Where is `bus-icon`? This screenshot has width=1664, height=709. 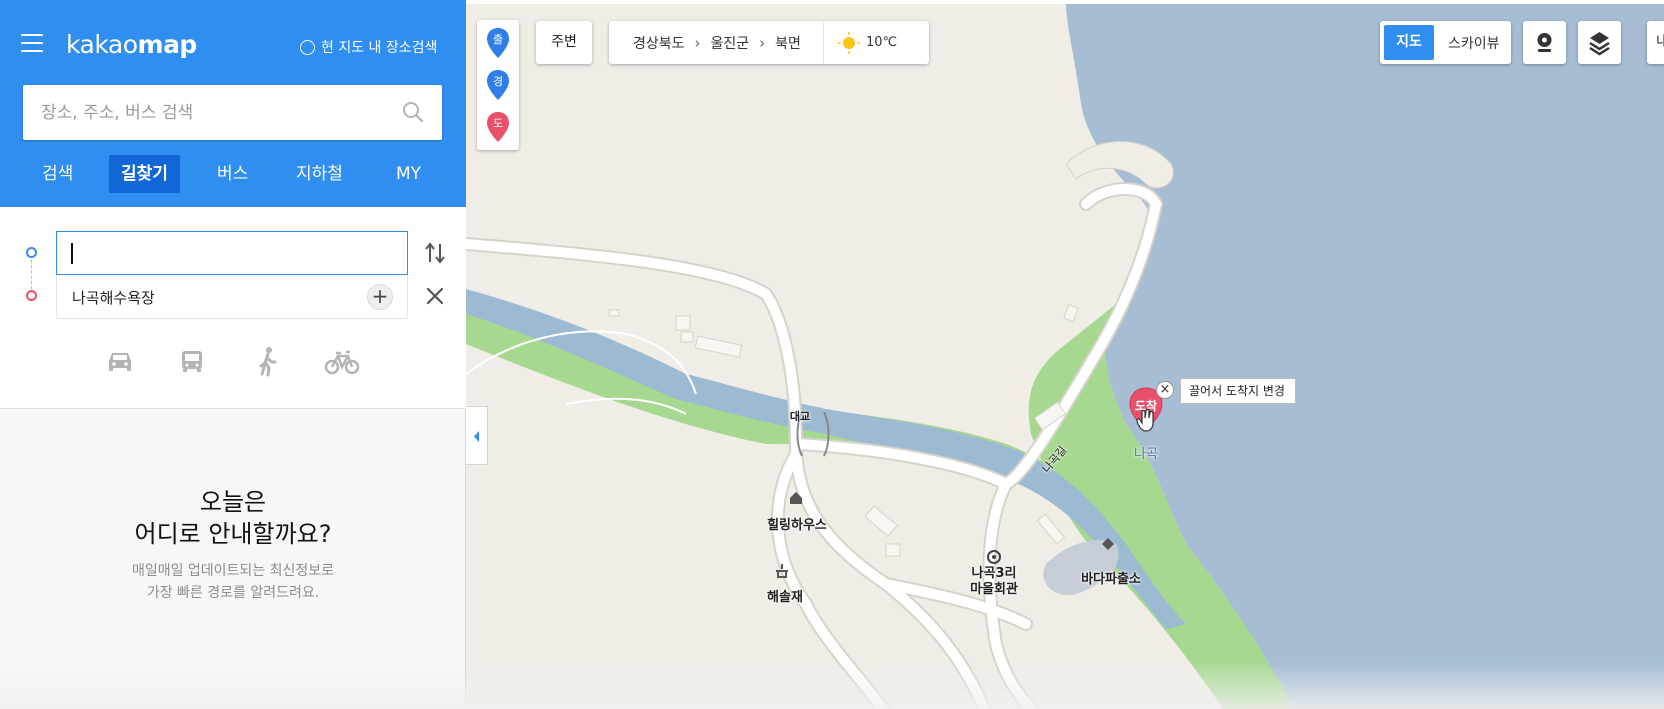
bus-icon is located at coordinates (192, 362).